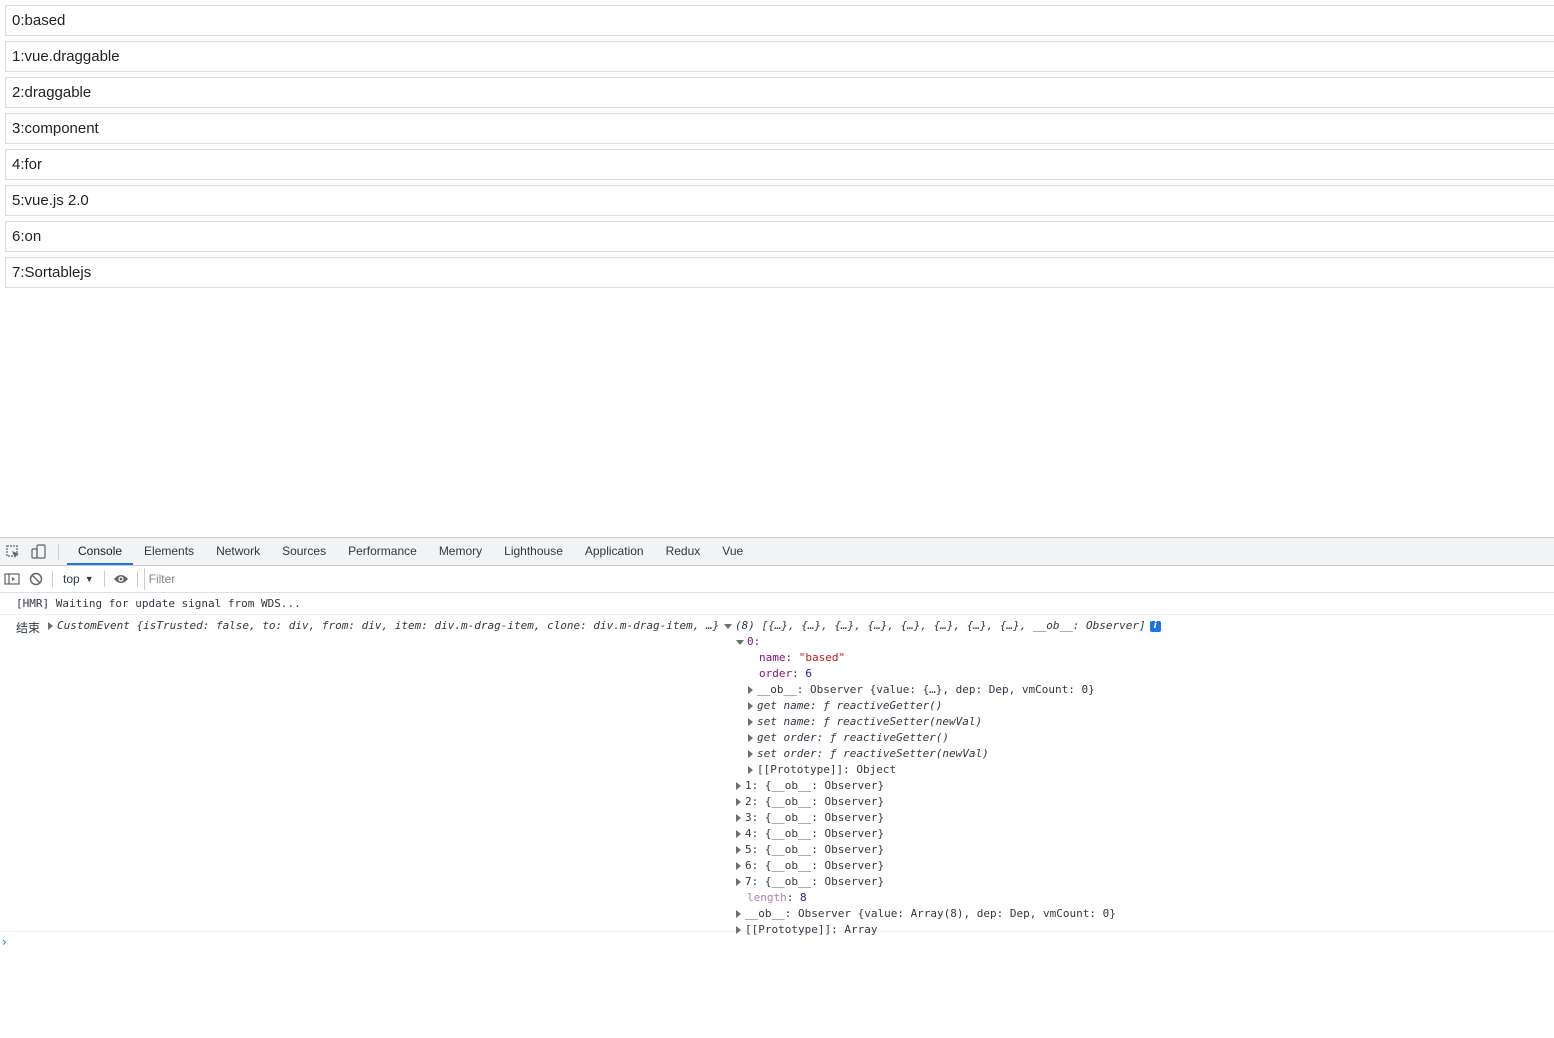 The width and height of the screenshot is (1554, 1038). Describe the element at coordinates (779, 20) in the screenshot. I see `drag-item: 0:based` at that location.